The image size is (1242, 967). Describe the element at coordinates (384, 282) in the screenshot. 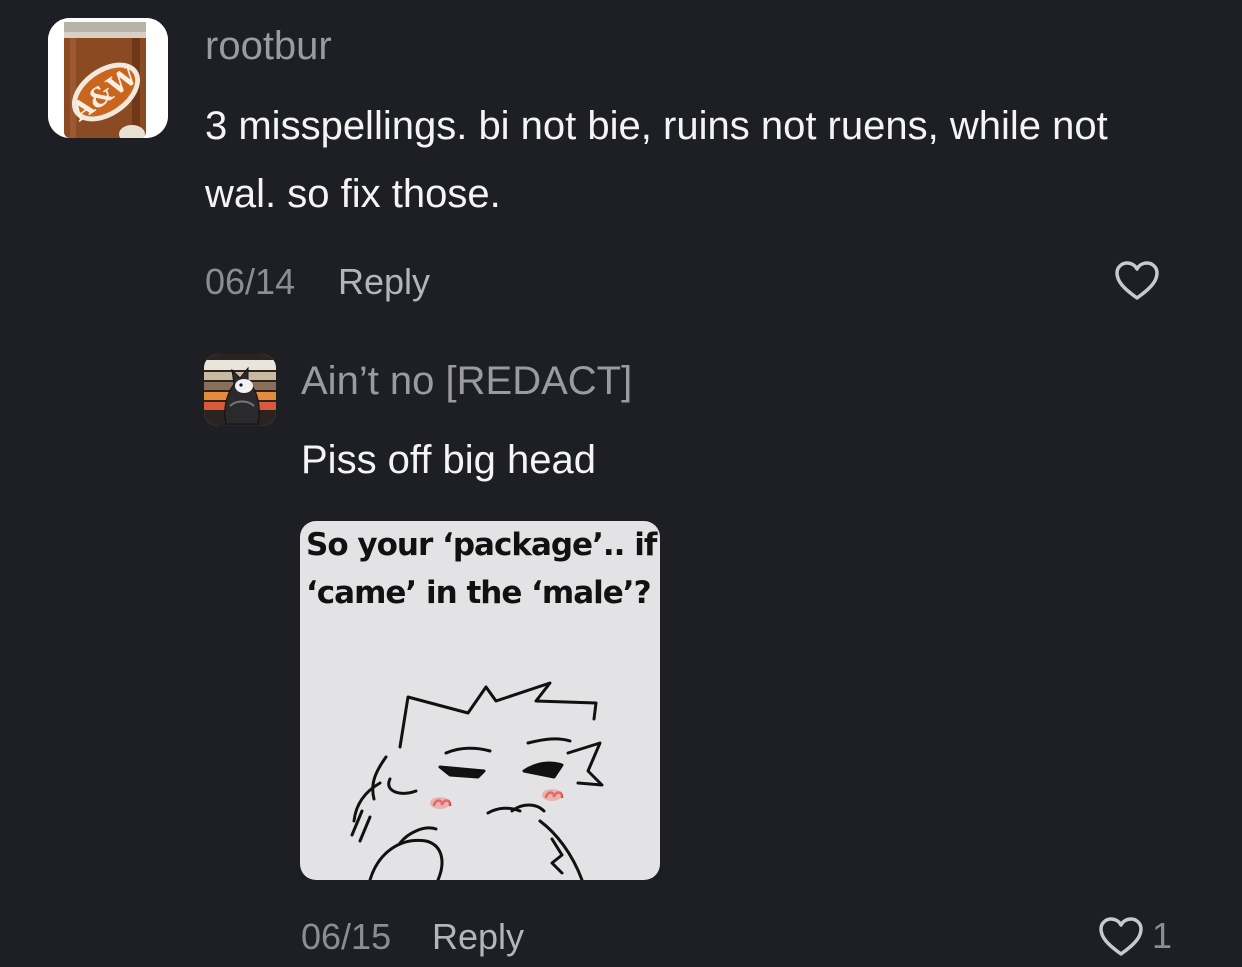

I see `reply-button: Reply` at that location.